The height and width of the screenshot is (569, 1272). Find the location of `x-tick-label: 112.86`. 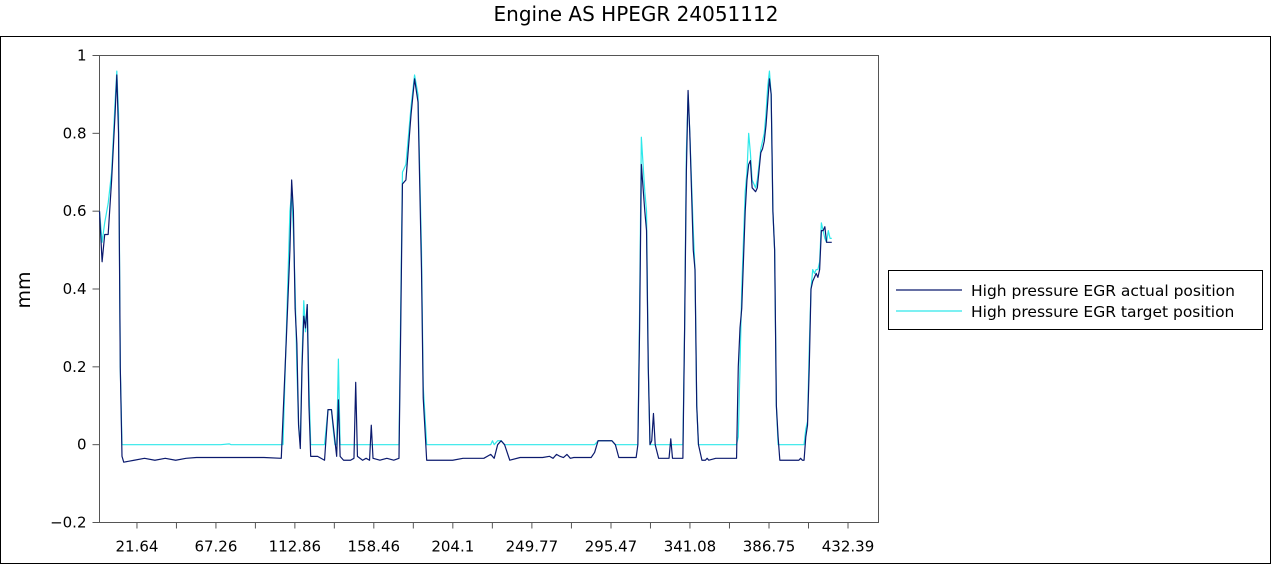

x-tick-label: 112.86 is located at coordinates (295, 547).